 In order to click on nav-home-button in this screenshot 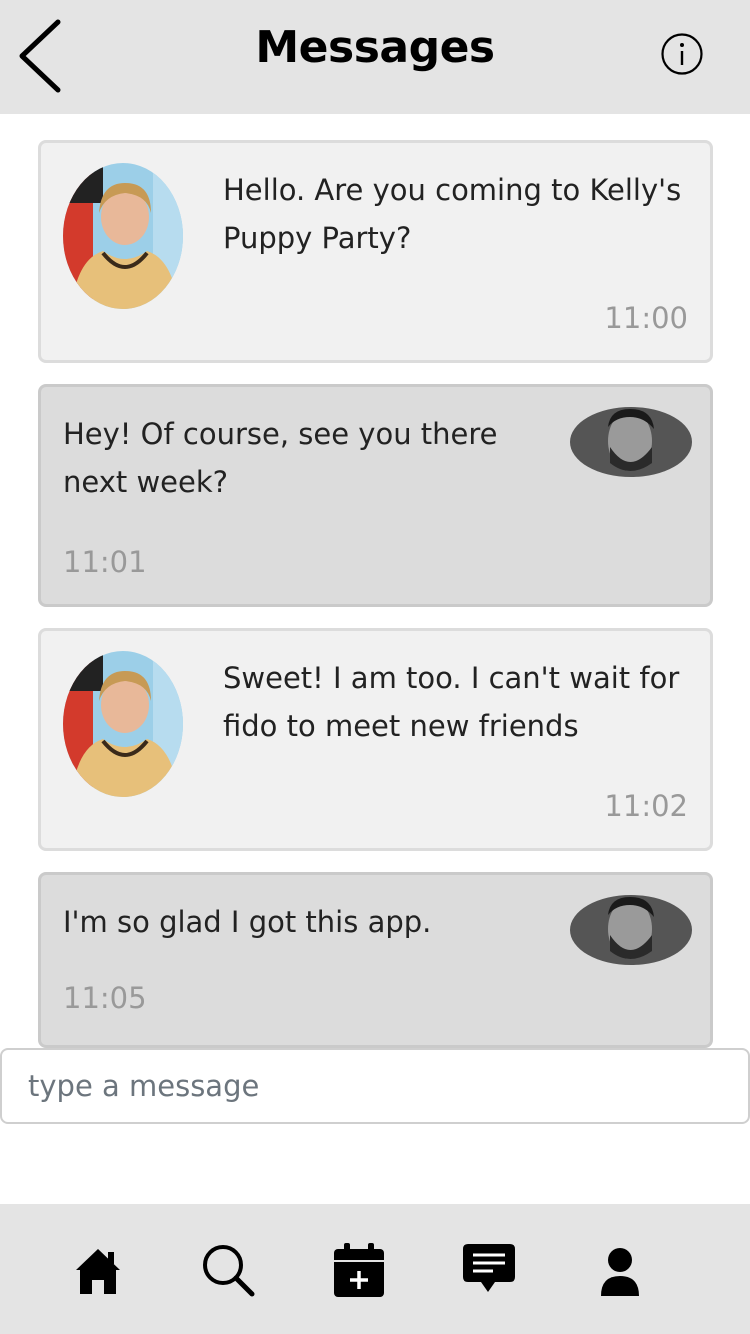, I will do `click(98, 1270)`.